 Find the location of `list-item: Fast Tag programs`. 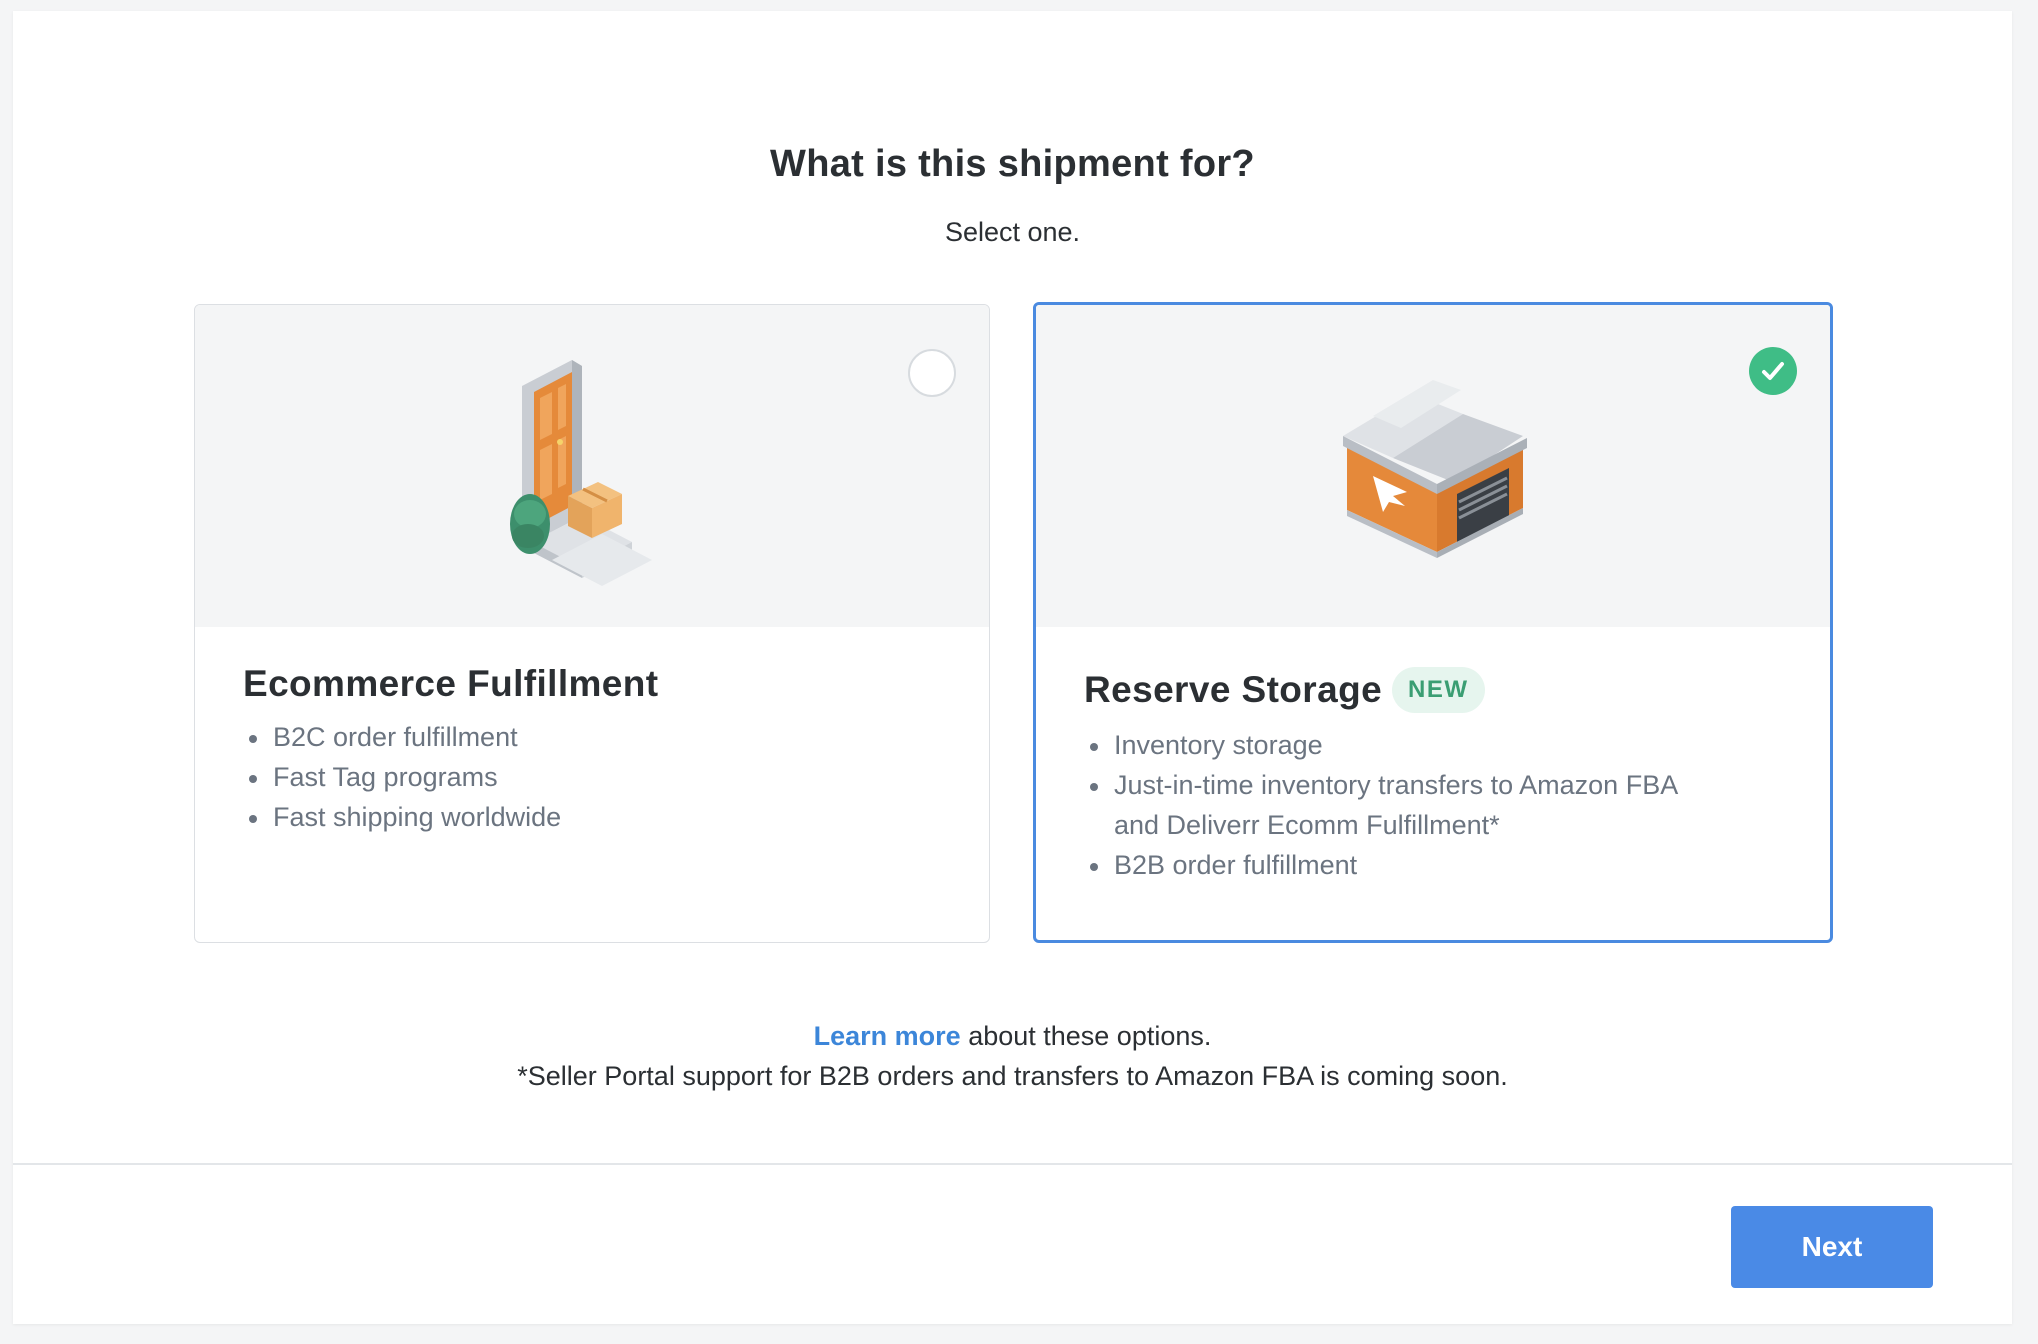

list-item: Fast Tag programs is located at coordinates (596, 777).